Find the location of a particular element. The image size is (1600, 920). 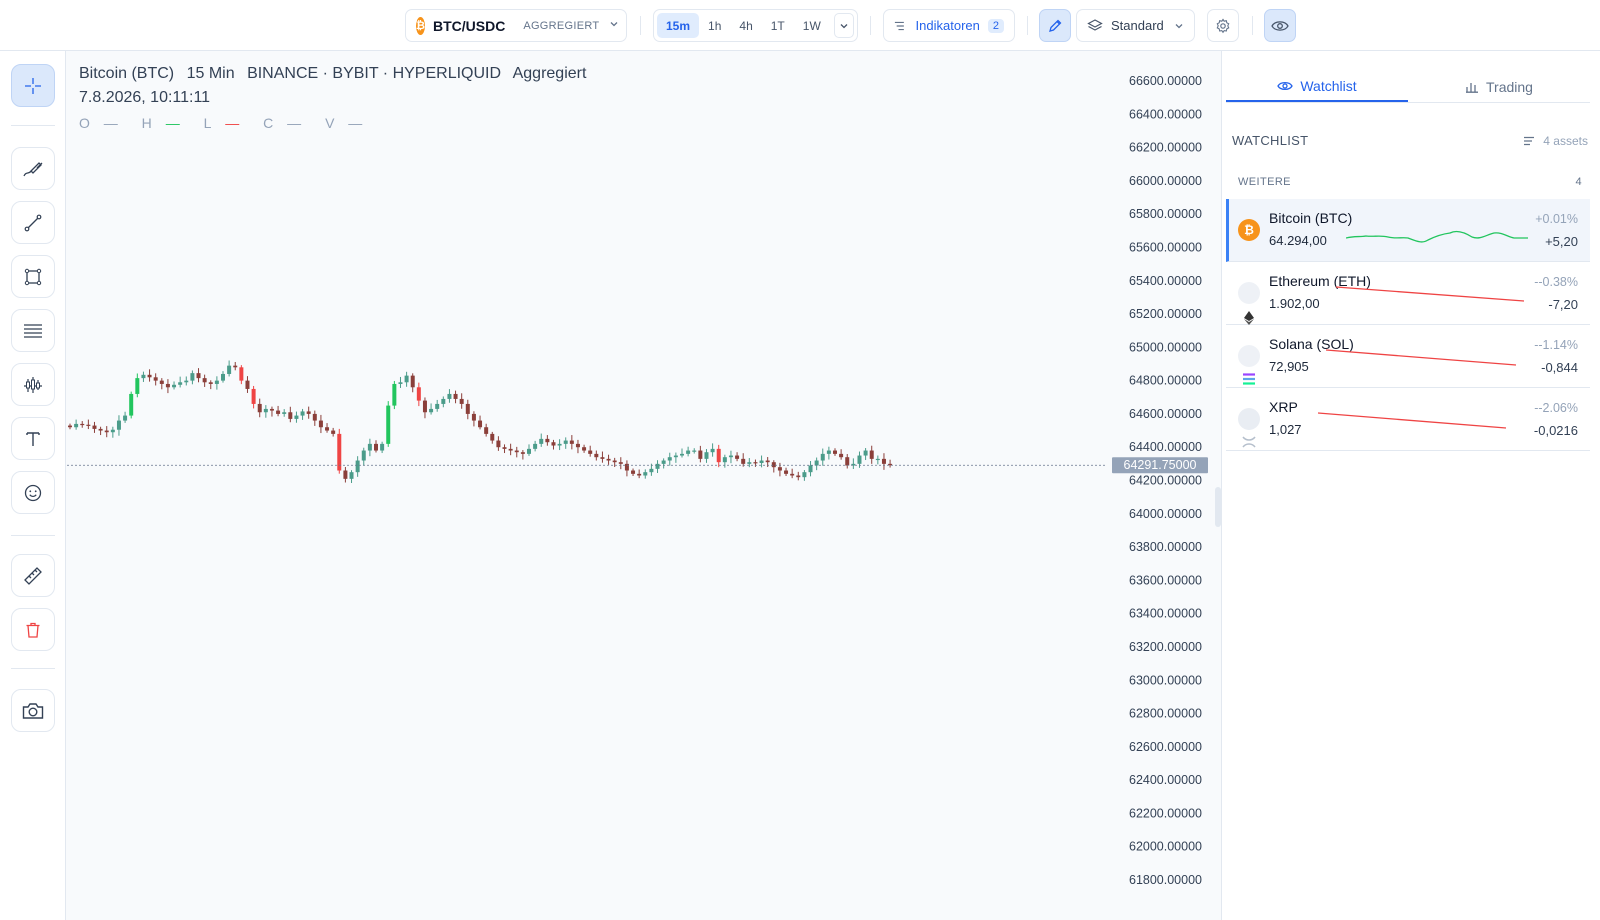

pattern-tool-button is located at coordinates (33, 384).